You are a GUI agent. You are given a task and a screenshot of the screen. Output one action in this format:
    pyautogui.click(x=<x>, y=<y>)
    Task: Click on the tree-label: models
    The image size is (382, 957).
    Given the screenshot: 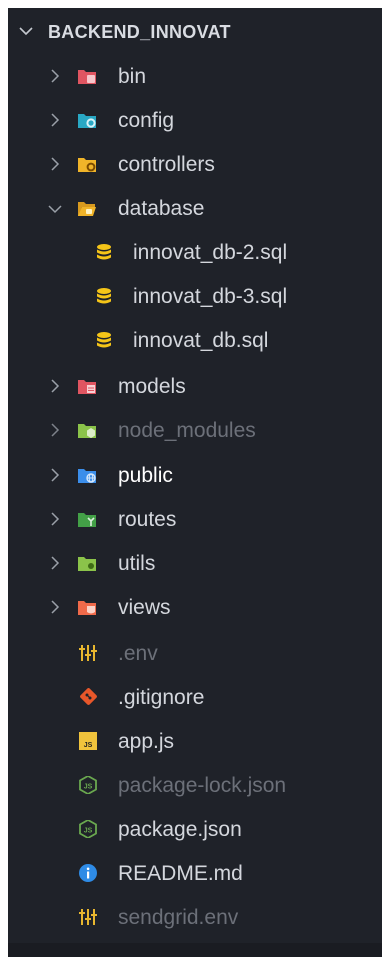 What is the action you would take?
    pyautogui.click(x=152, y=386)
    